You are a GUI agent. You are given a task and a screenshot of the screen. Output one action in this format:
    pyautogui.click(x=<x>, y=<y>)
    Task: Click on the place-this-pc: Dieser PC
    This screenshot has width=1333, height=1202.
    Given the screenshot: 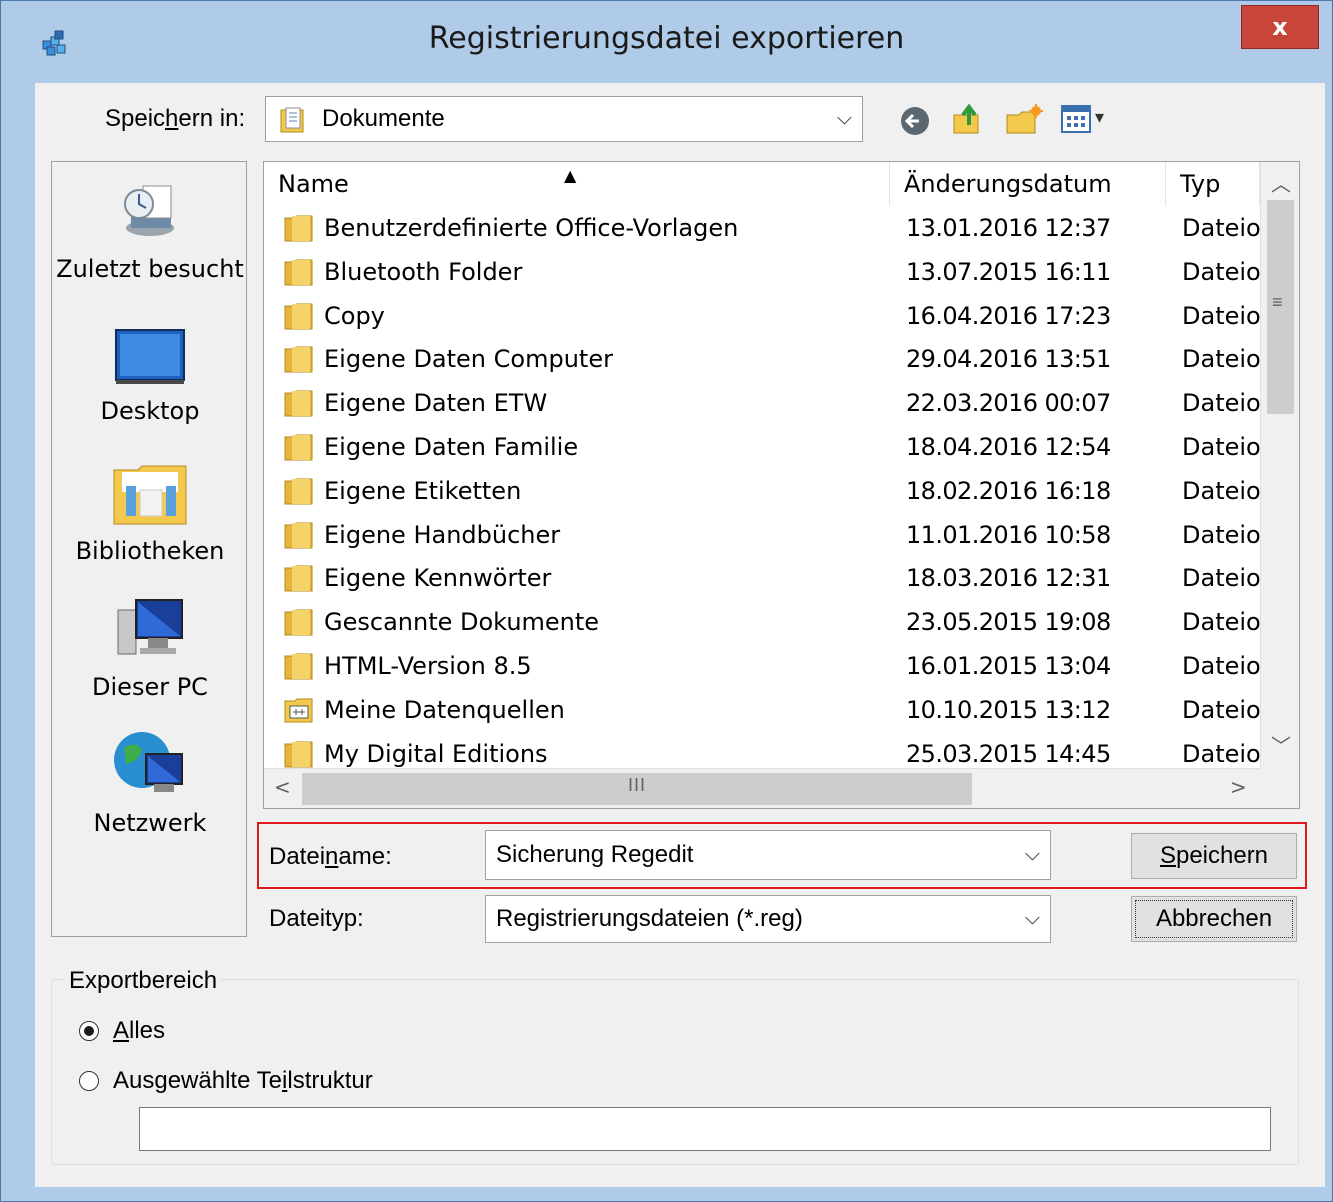 What is the action you would take?
    pyautogui.click(x=150, y=648)
    